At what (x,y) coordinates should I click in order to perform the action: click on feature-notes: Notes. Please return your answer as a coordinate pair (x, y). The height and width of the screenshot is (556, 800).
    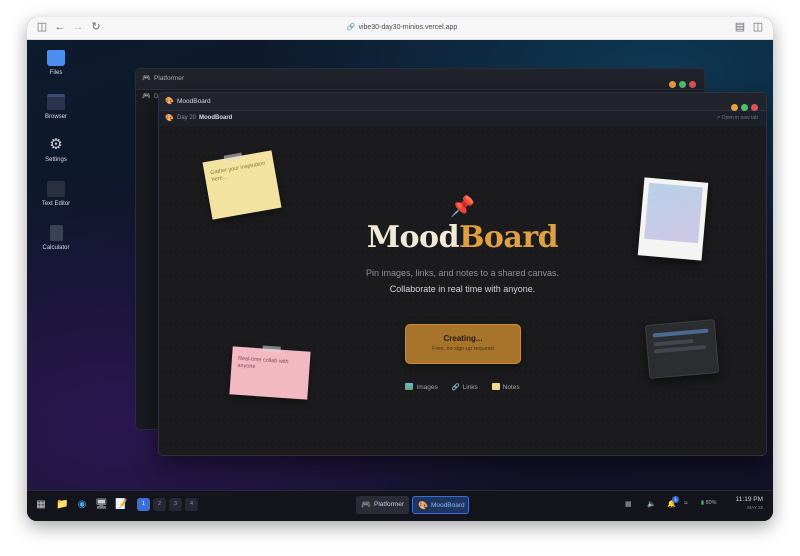
    Looking at the image, I should click on (505, 387).